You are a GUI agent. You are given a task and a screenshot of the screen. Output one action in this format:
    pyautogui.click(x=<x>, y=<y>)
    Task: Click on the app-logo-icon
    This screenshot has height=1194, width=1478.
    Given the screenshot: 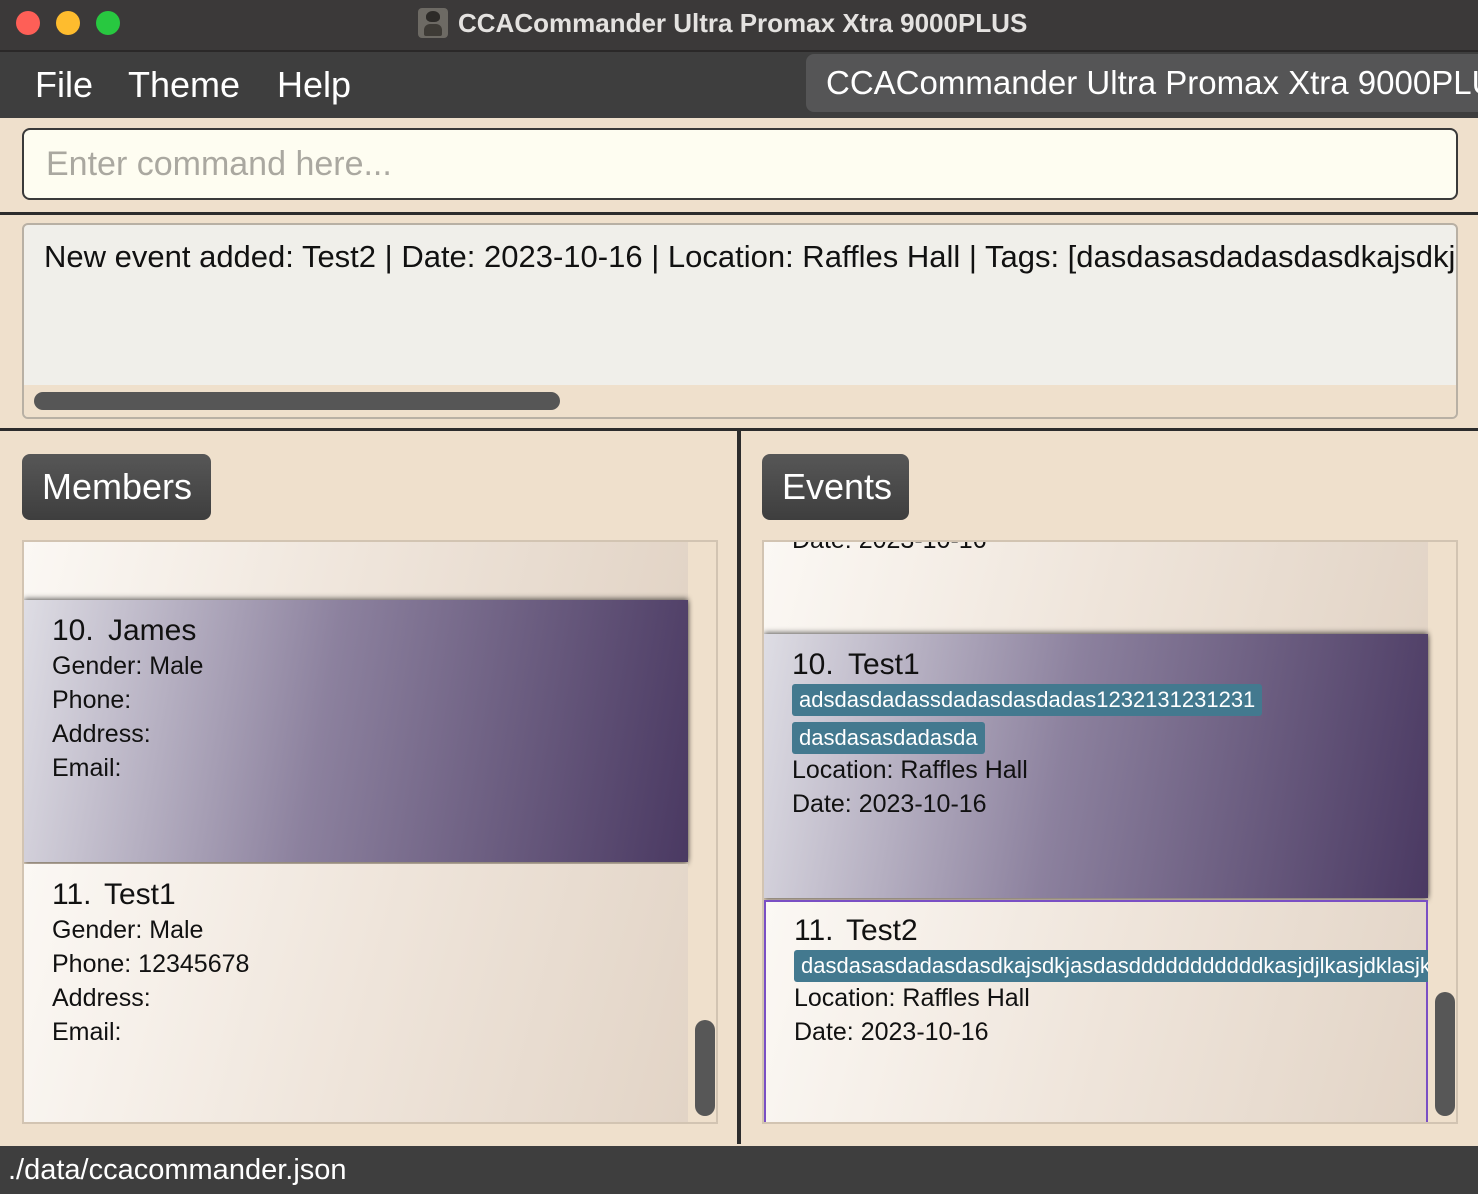 What is the action you would take?
    pyautogui.click(x=433, y=23)
    